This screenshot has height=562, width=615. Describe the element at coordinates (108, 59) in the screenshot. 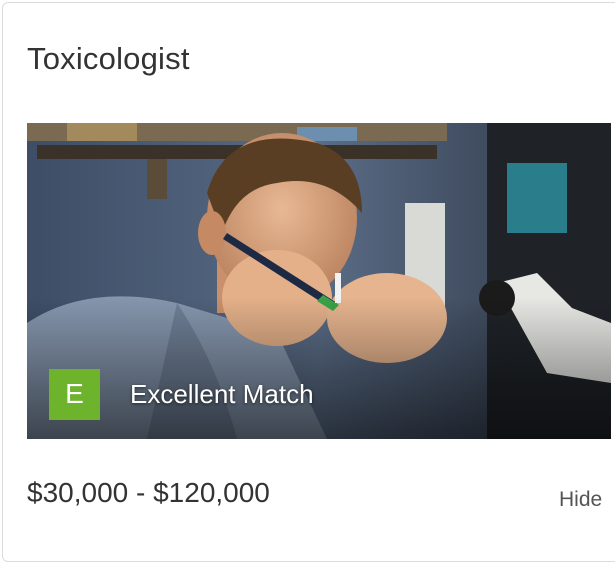

I see `career-title: Toxicologist` at that location.